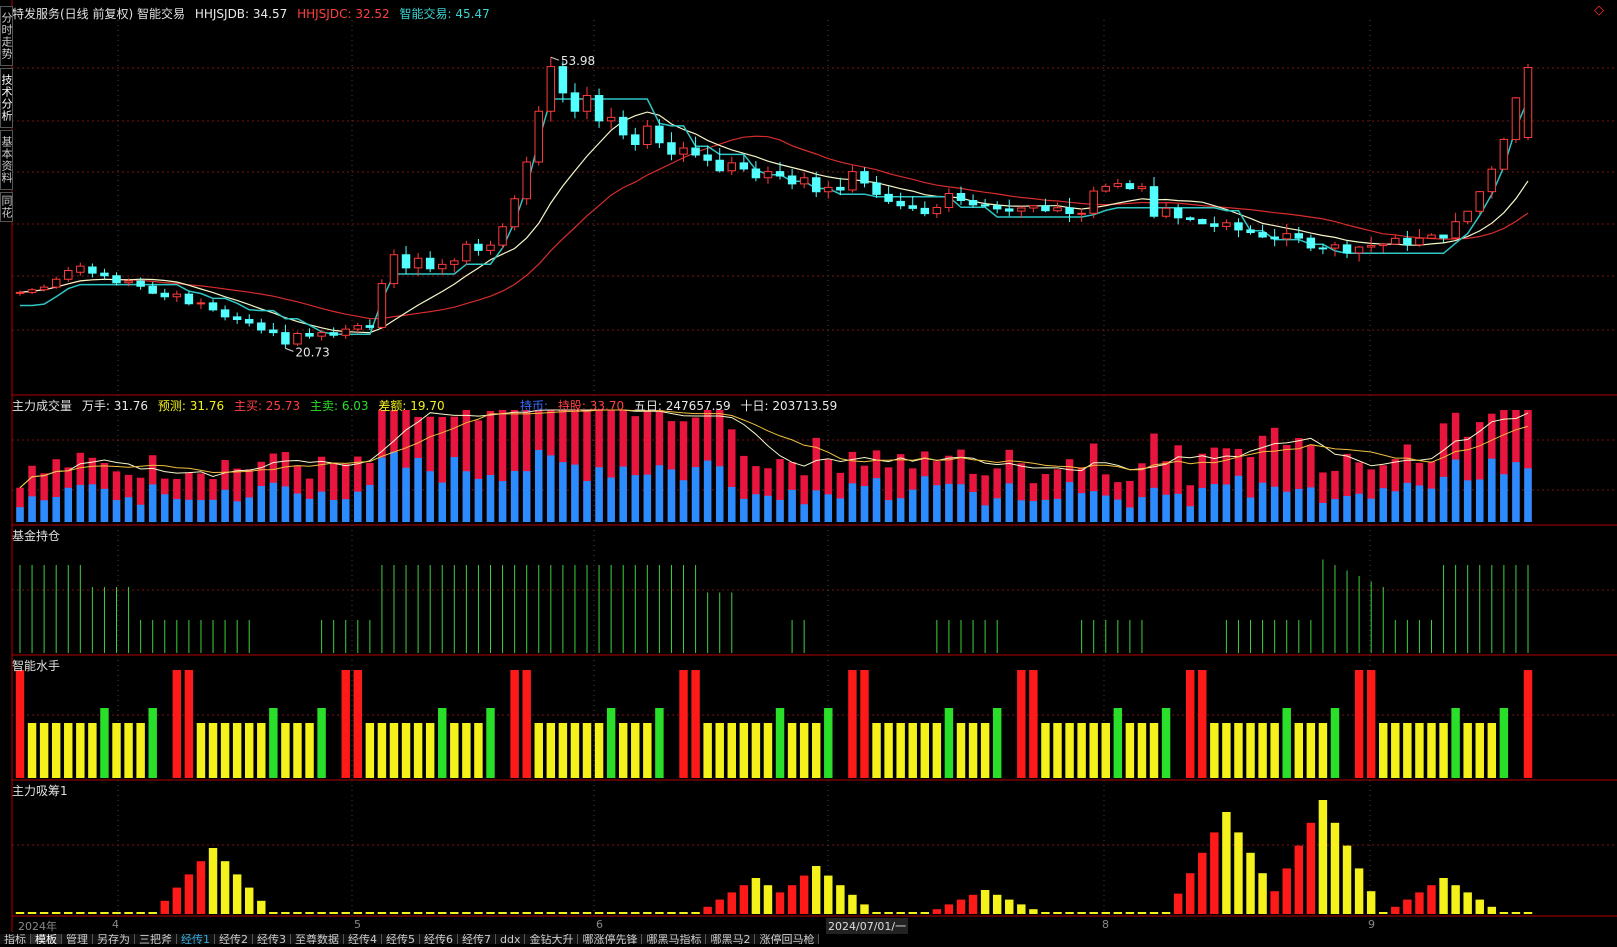 Image resolution: width=1617 pixels, height=947 pixels. What do you see at coordinates (77, 939) in the screenshot?
I see `tab-manage: 管理` at bounding box center [77, 939].